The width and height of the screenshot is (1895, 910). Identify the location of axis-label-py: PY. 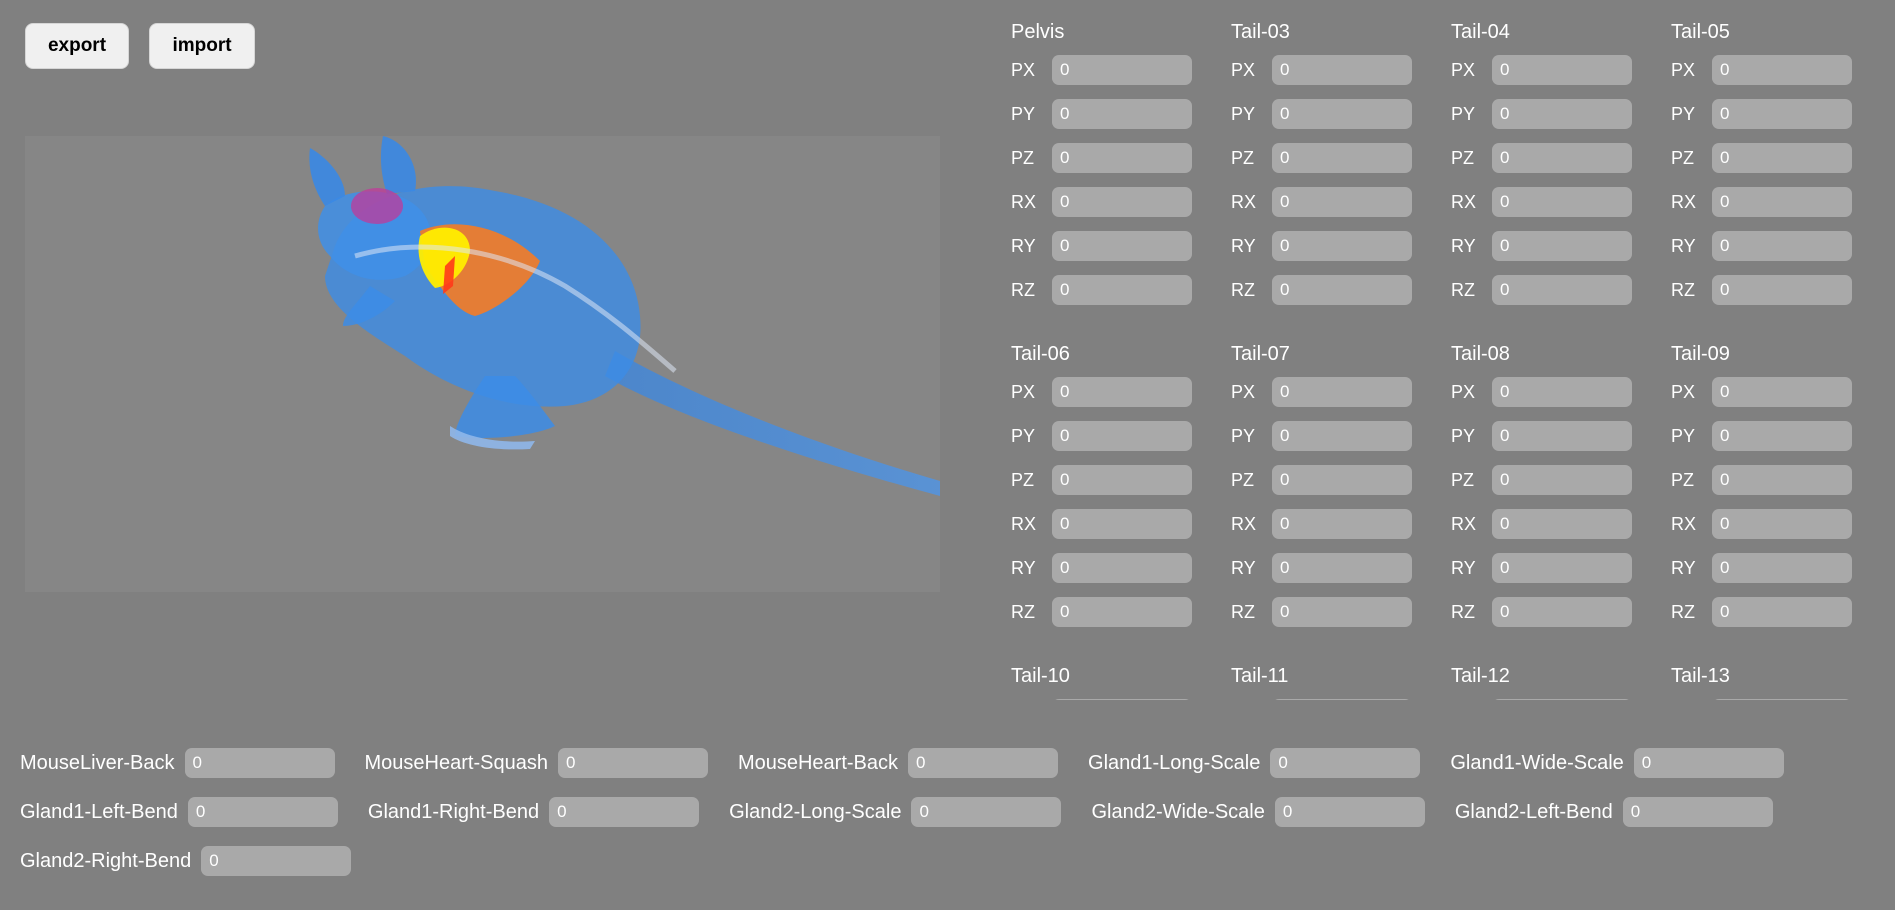
(1463, 435).